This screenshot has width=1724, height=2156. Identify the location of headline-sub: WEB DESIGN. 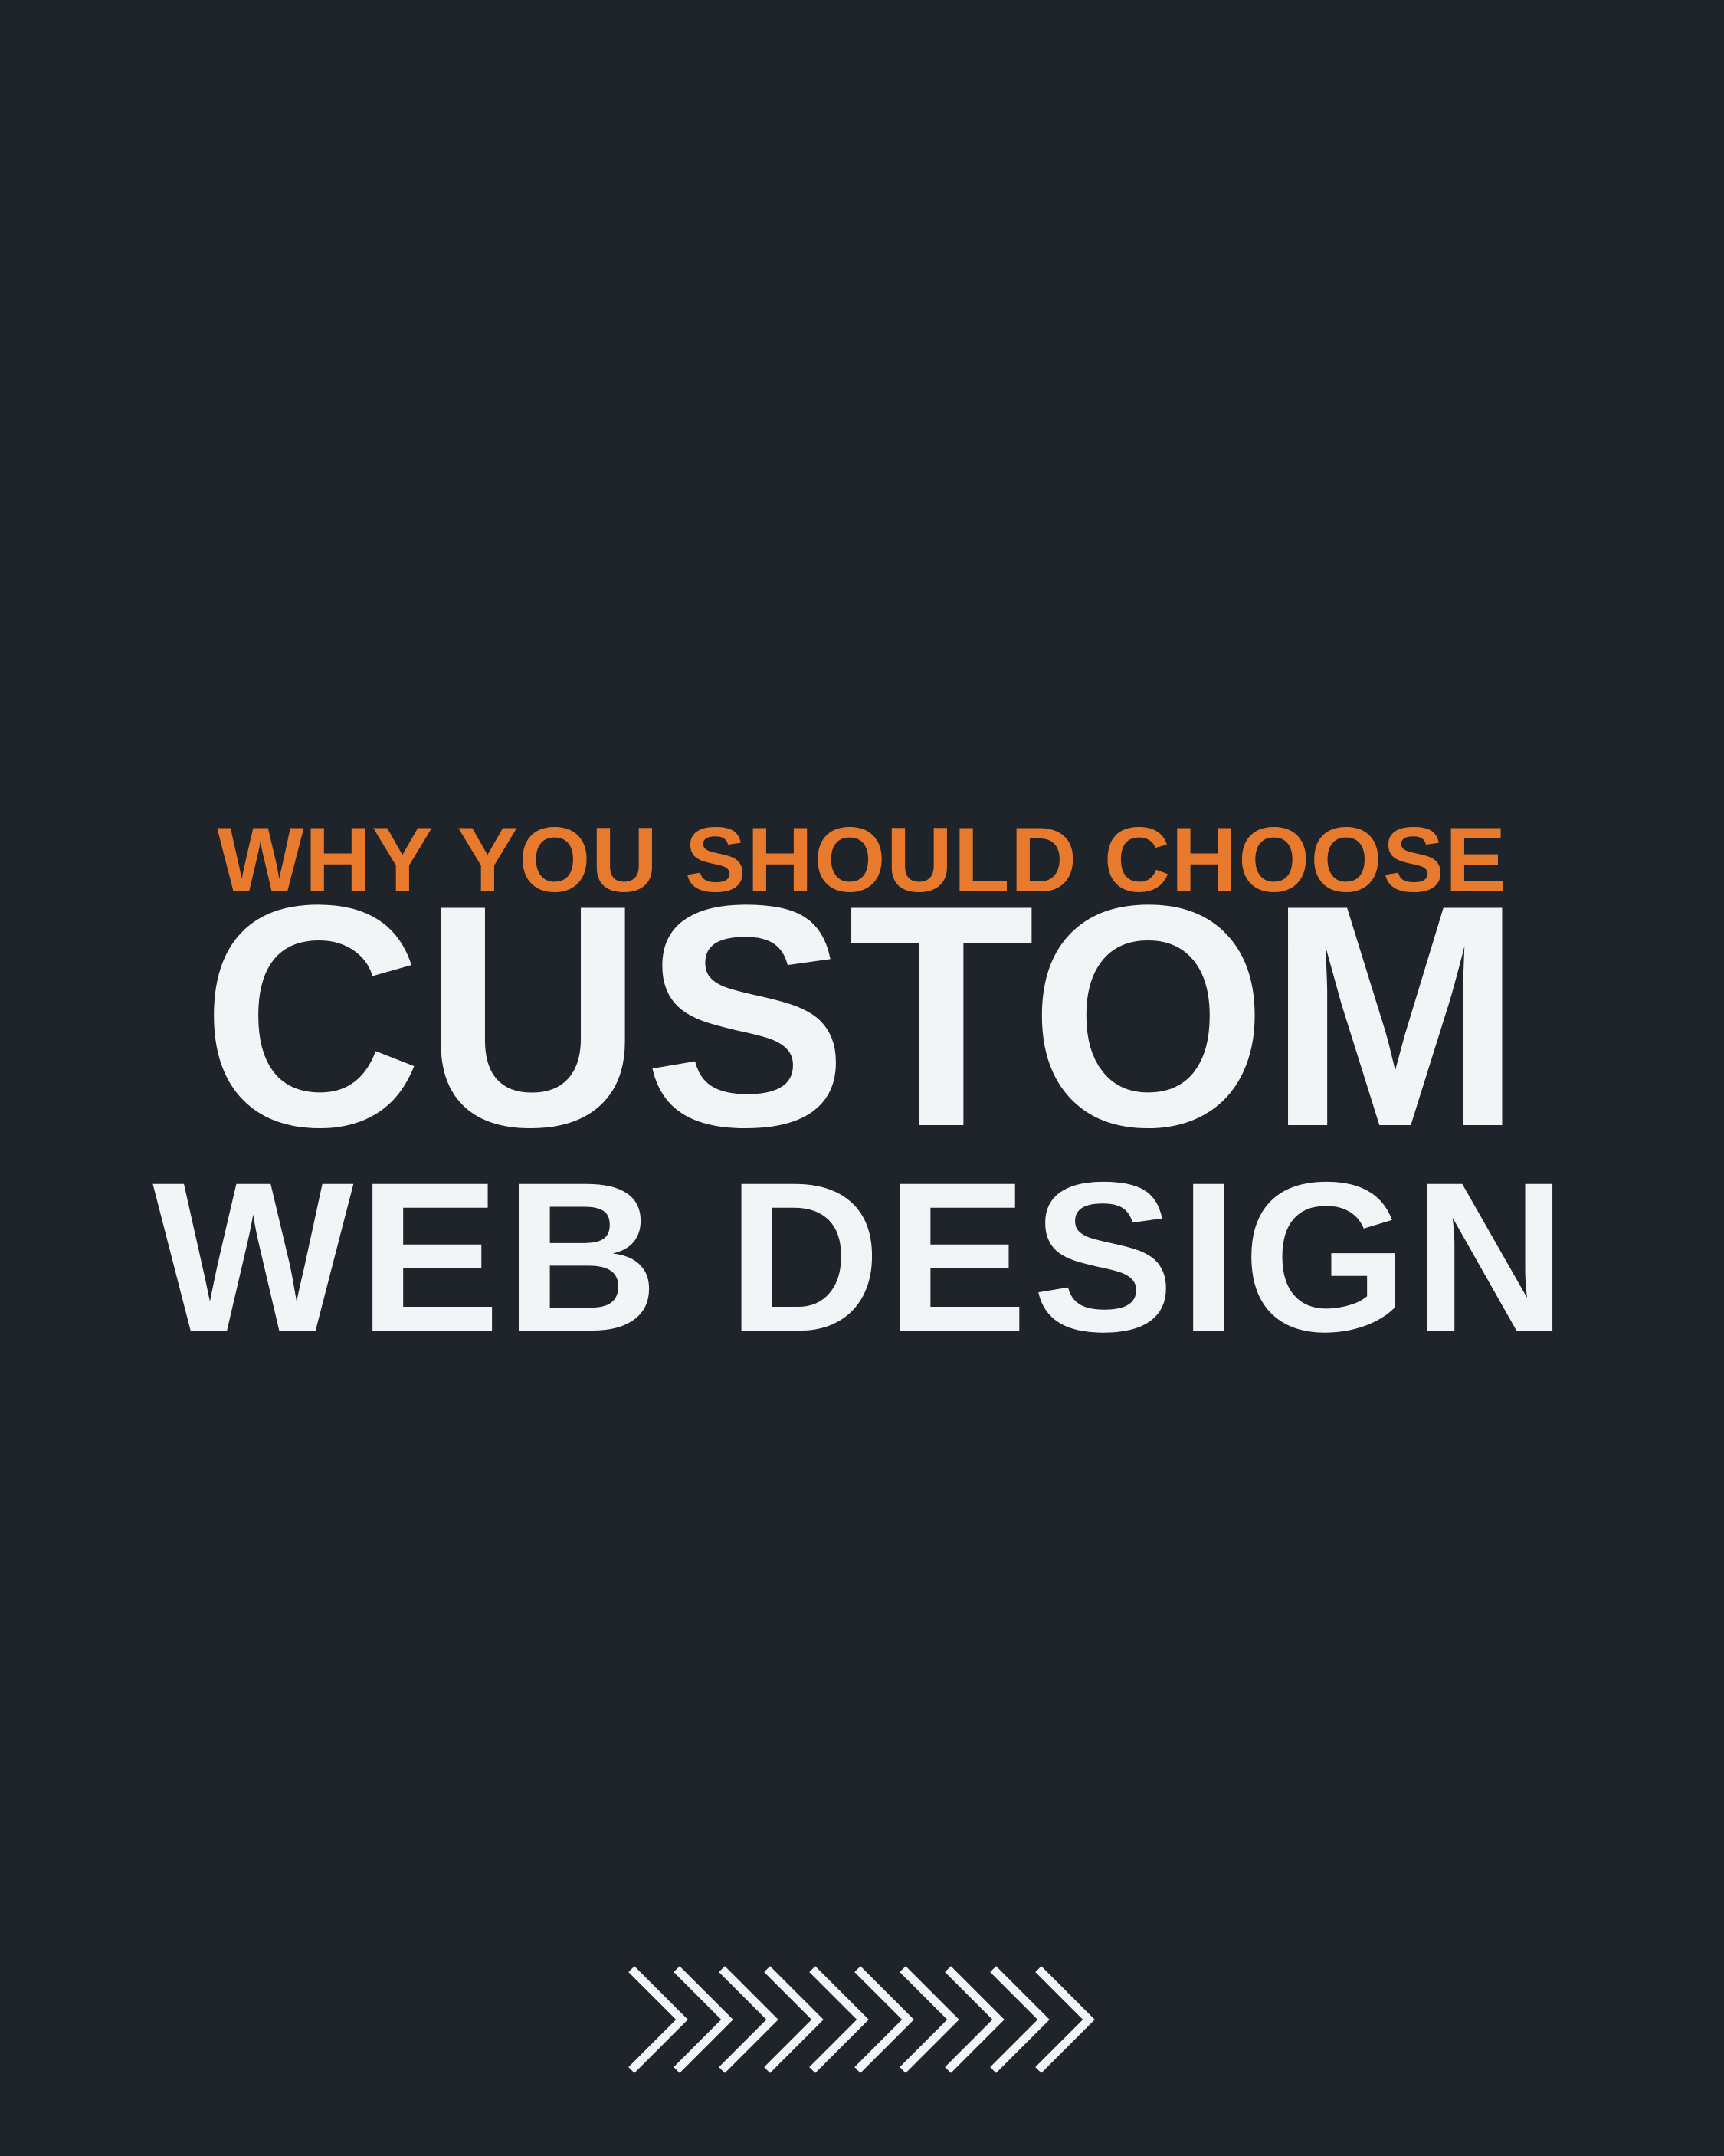
(862, 1256).